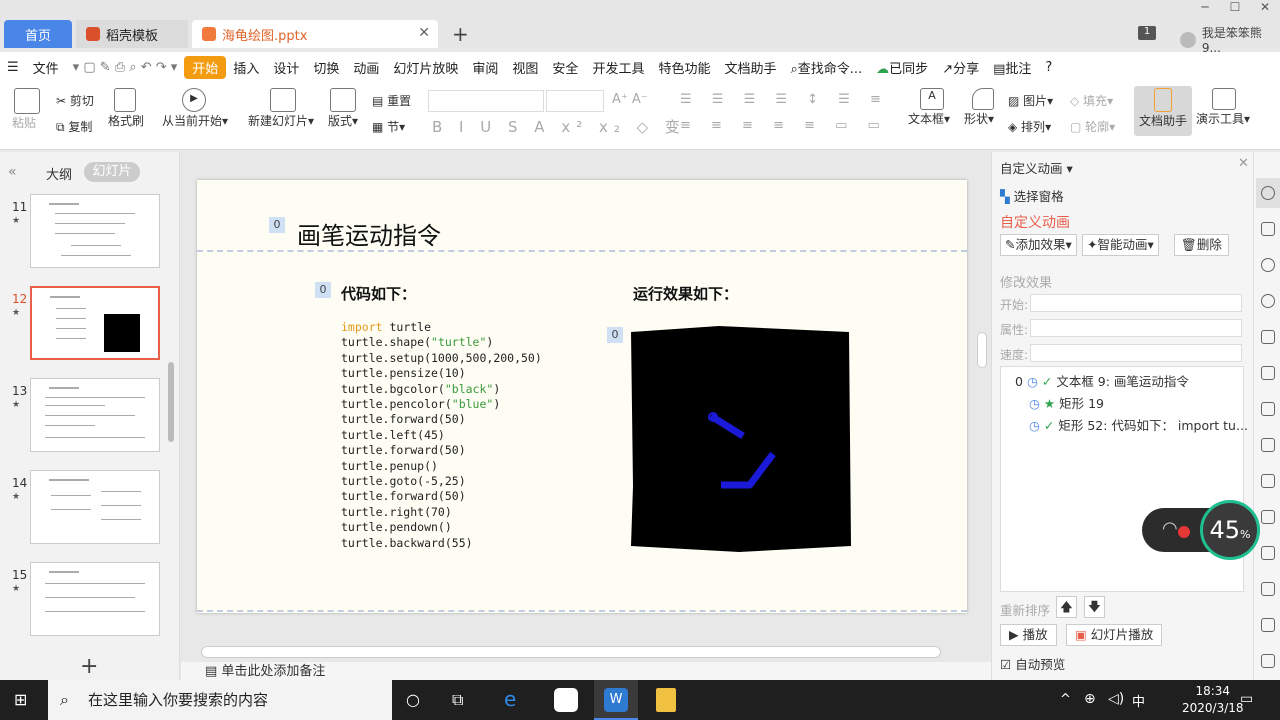 This screenshot has width=1280, height=720. I want to click on picture-button: ▨ 图片▾, so click(1030, 100).